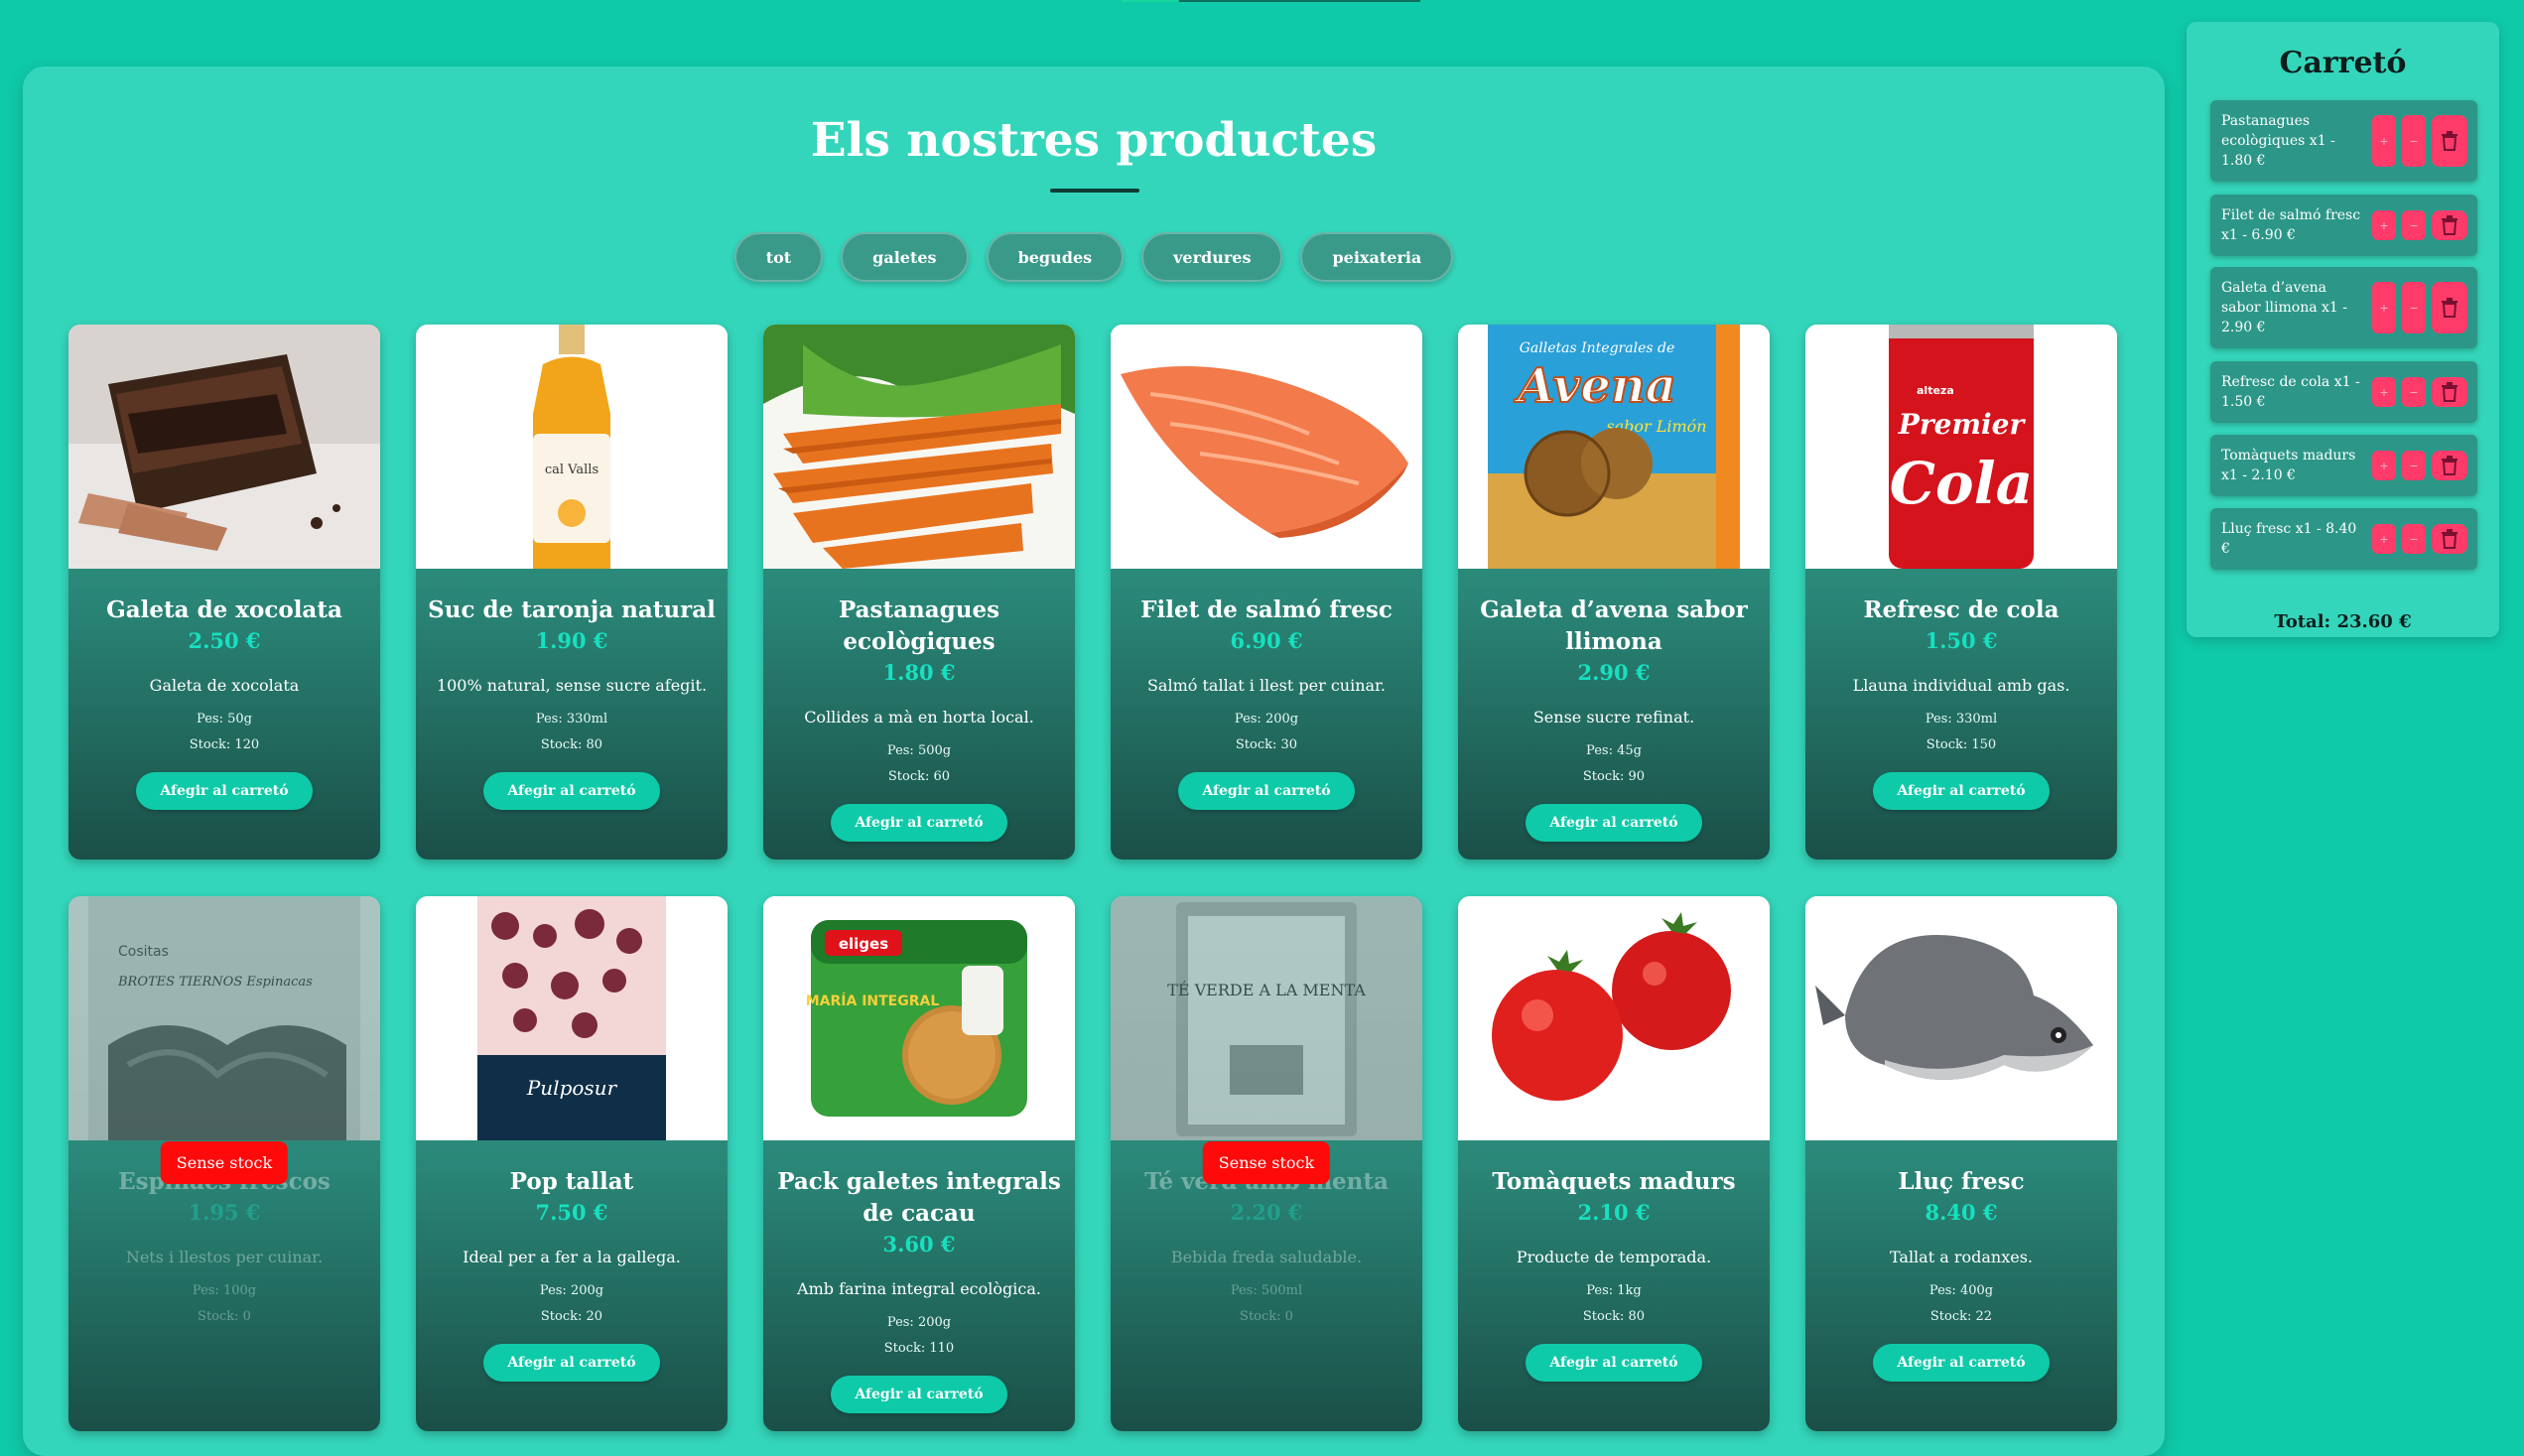 This screenshot has width=2524, height=1456. I want to click on product-price: 2.90 €, so click(1614, 672).